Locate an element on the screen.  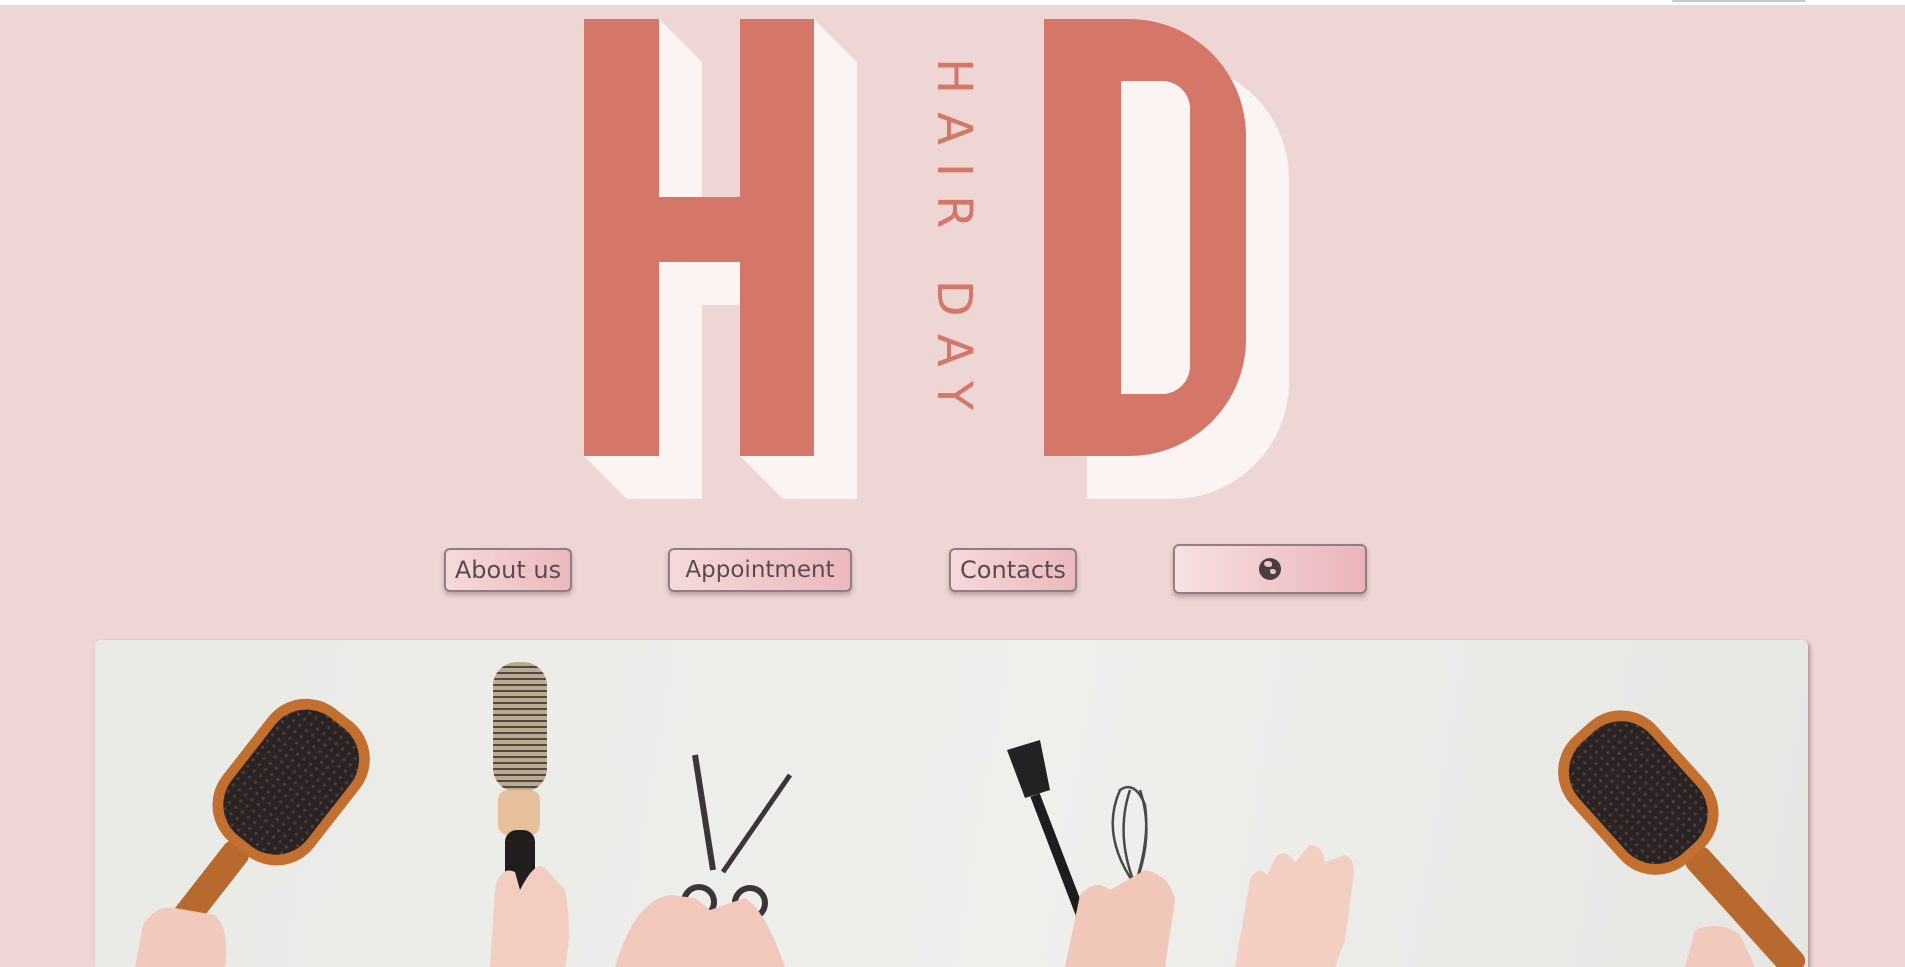
scissors is located at coordinates (737, 837).